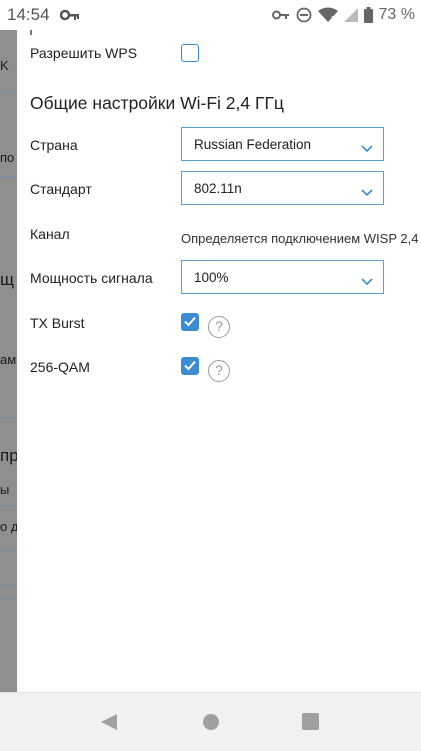  Describe the element at coordinates (218, 188) in the screenshot. I see `standard-value: 802.11n` at that location.